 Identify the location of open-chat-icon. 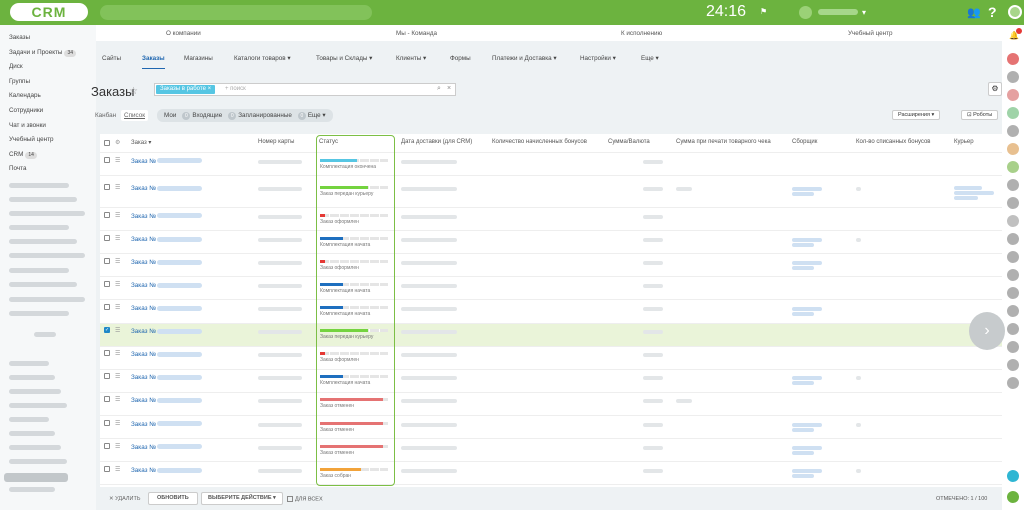
(1013, 476).